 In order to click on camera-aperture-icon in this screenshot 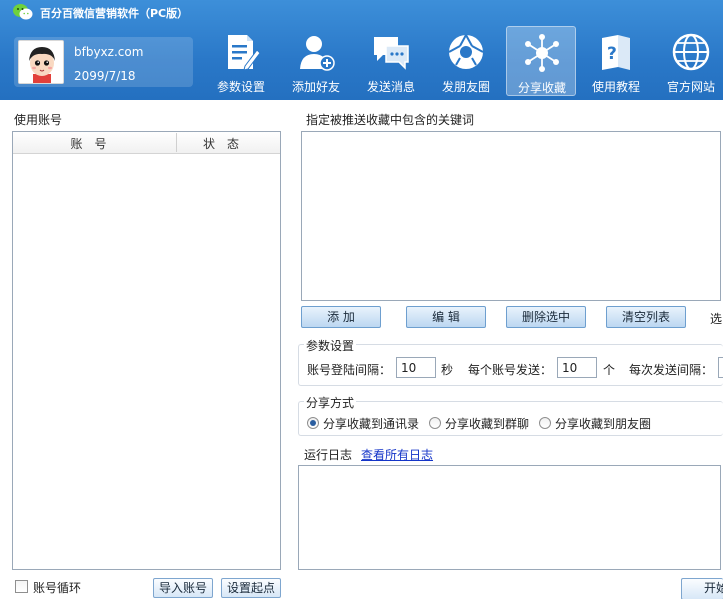, I will do `click(466, 51)`.